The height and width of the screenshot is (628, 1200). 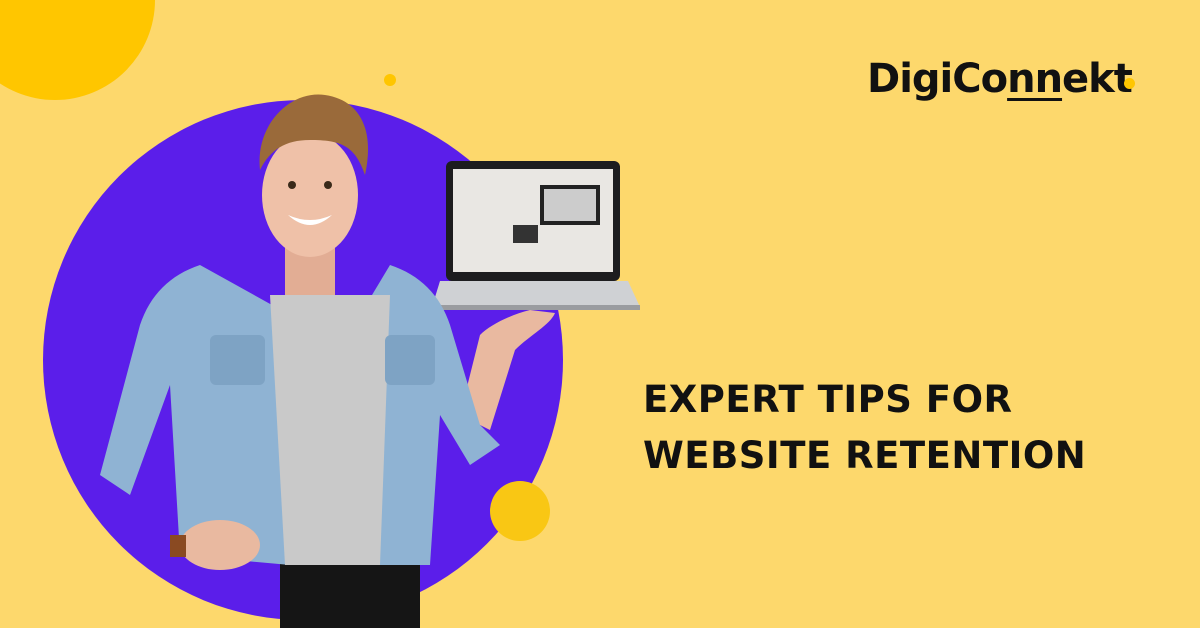 What do you see at coordinates (536, 235) in the screenshot?
I see `laptop-icon` at bounding box center [536, 235].